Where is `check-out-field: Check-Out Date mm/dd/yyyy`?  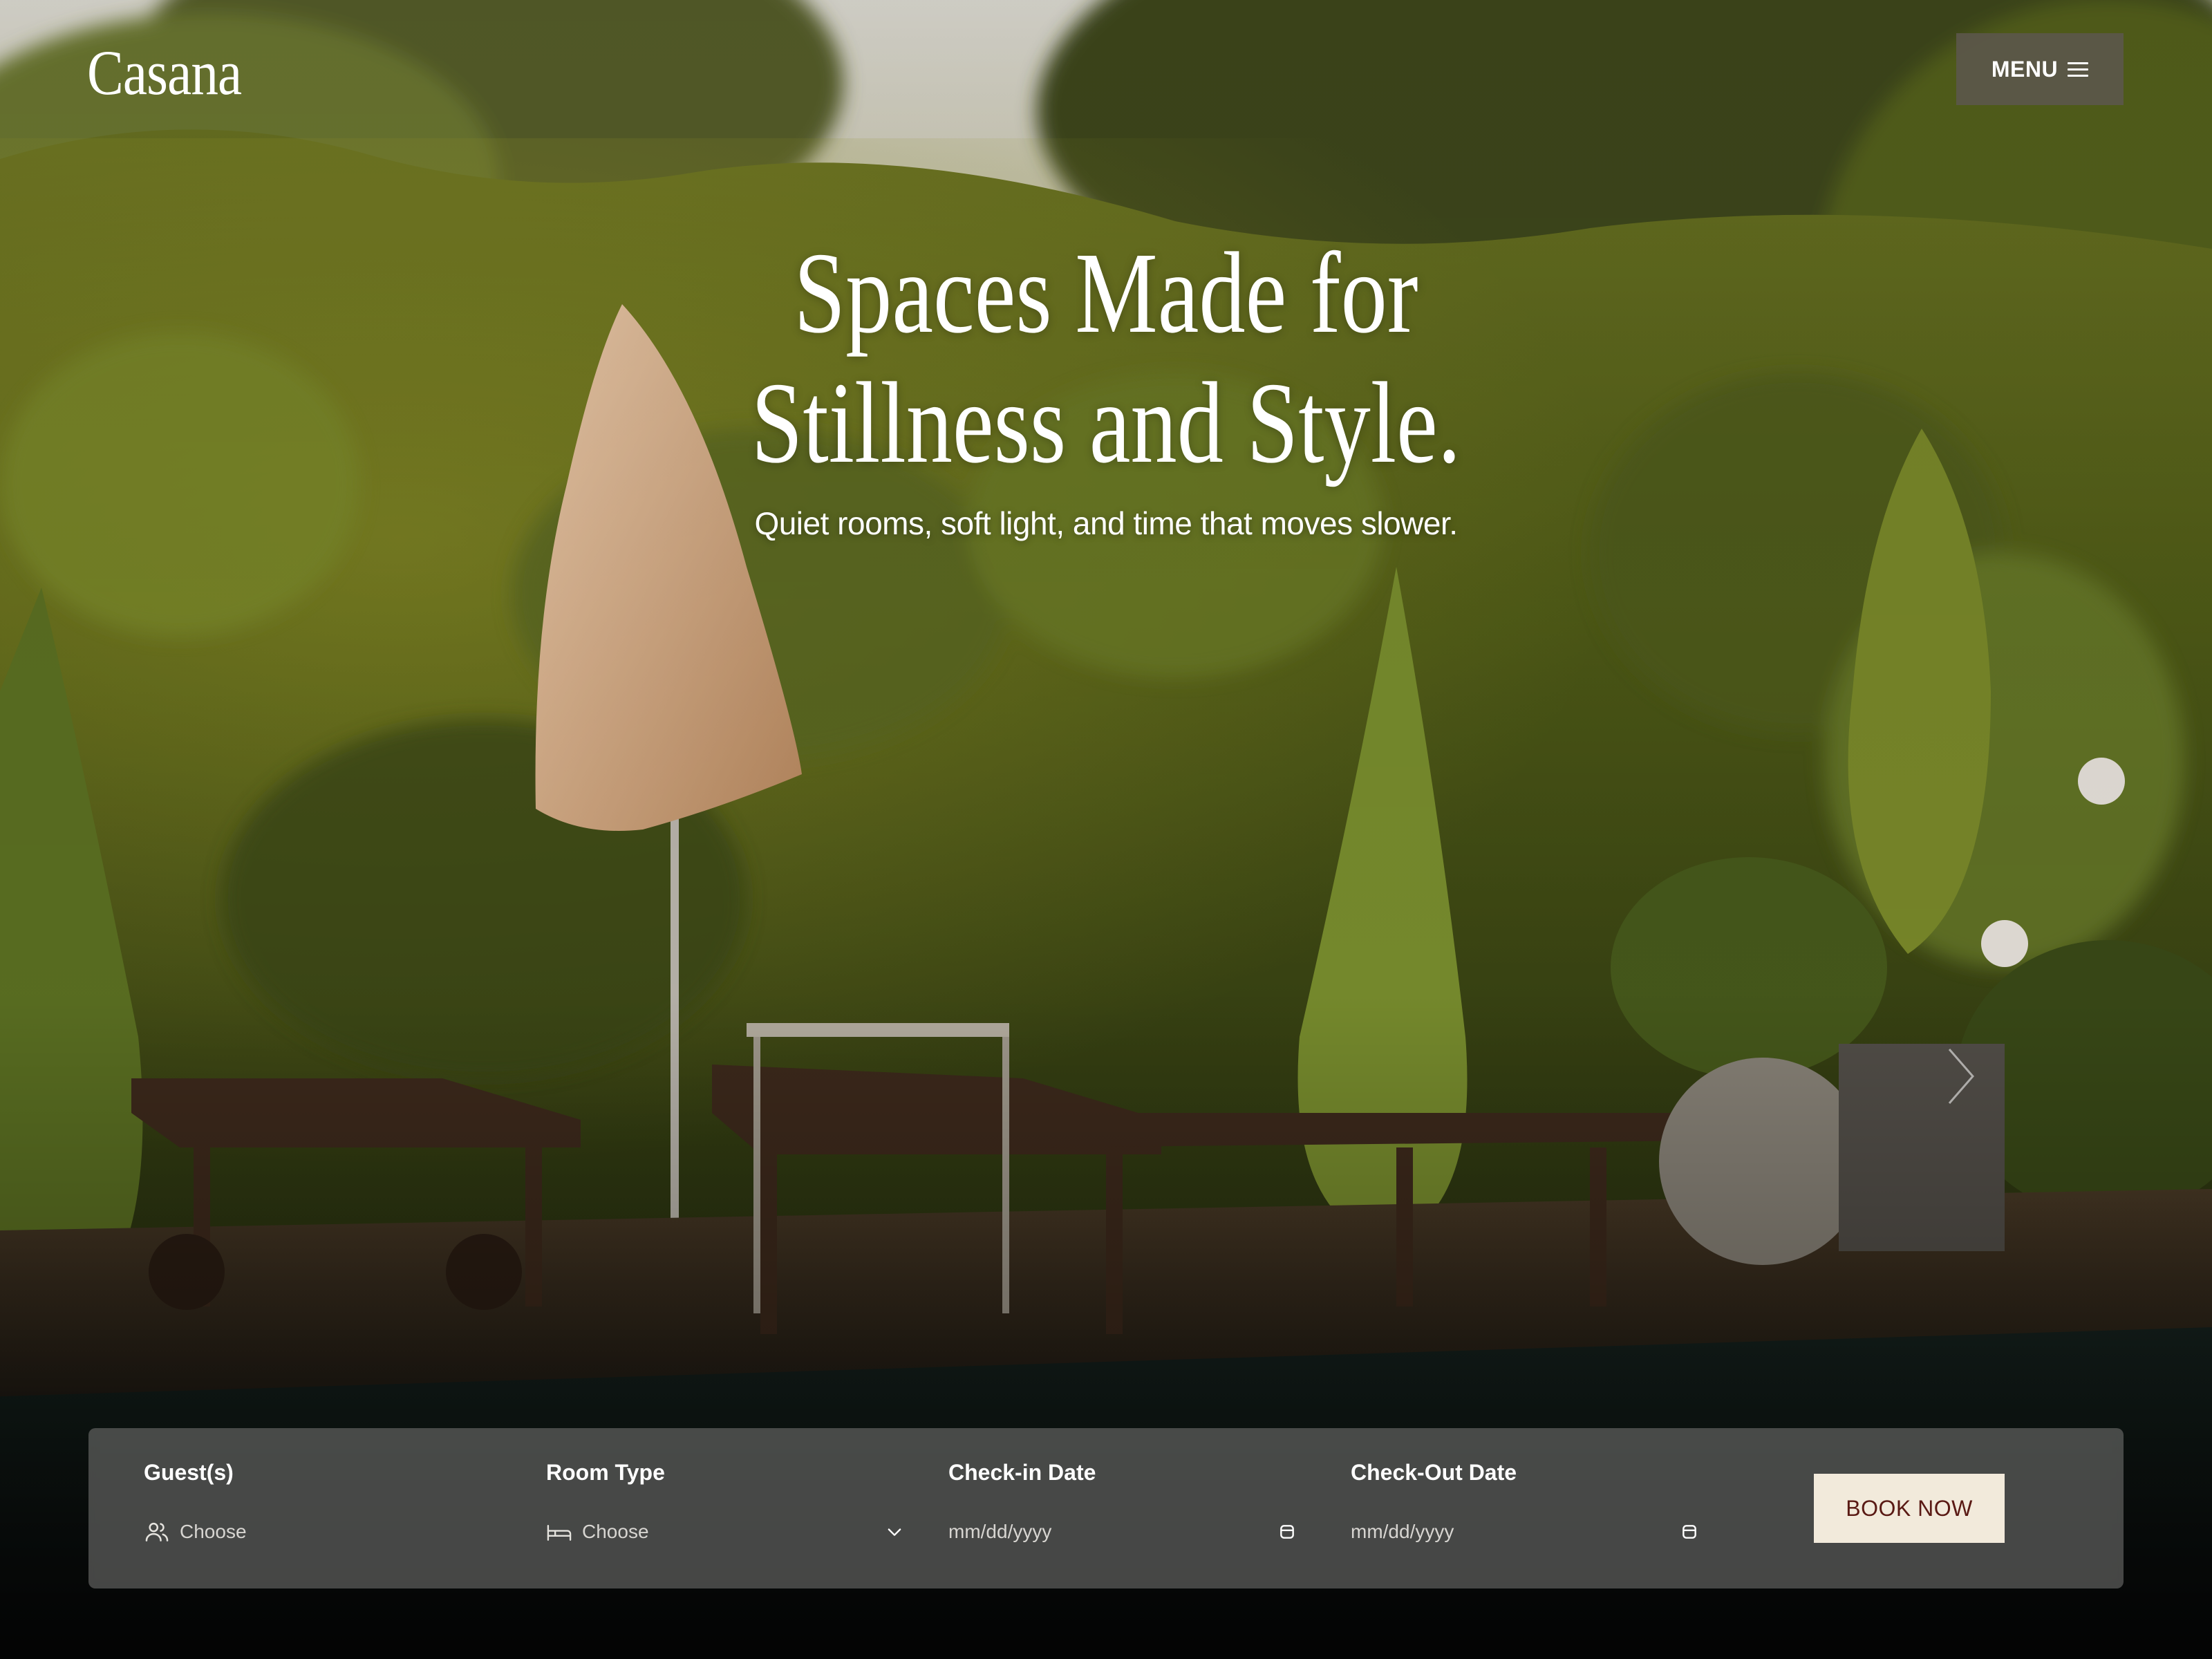 check-out-field: Check-Out Date mm/dd/yyyy is located at coordinates (1526, 1508).